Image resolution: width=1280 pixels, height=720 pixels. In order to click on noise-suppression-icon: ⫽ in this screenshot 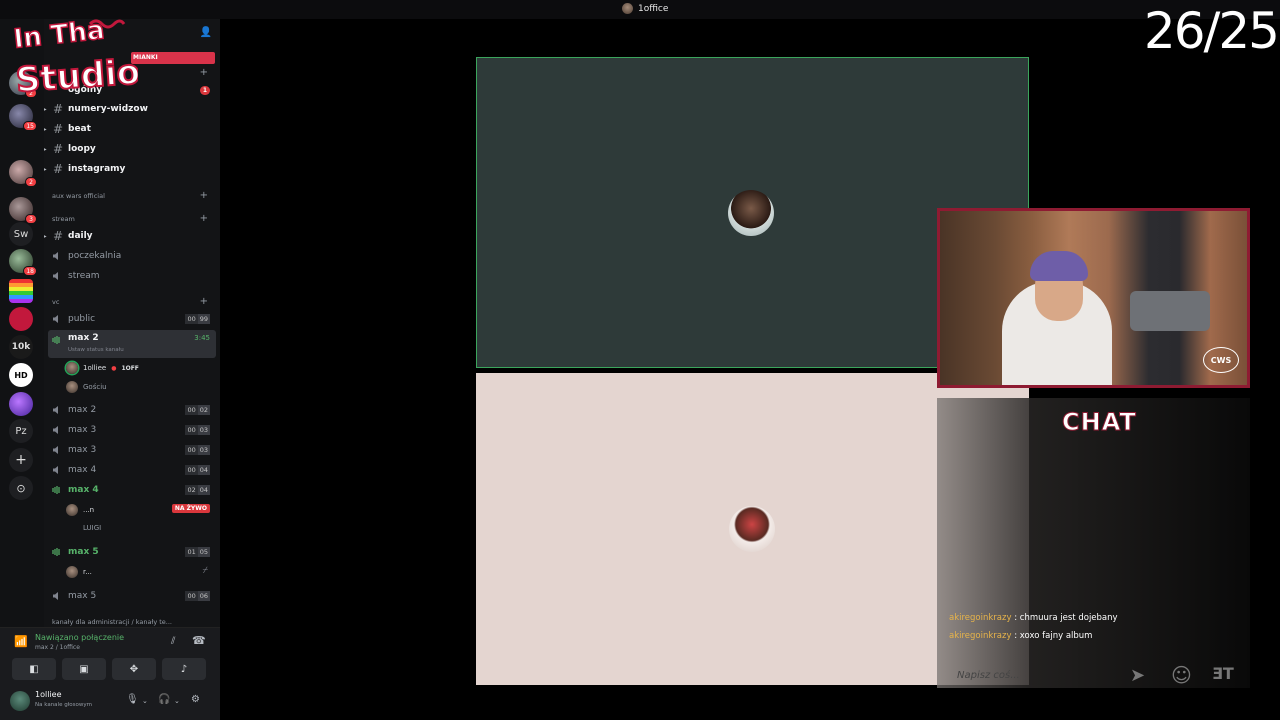, I will do `click(173, 641)`.